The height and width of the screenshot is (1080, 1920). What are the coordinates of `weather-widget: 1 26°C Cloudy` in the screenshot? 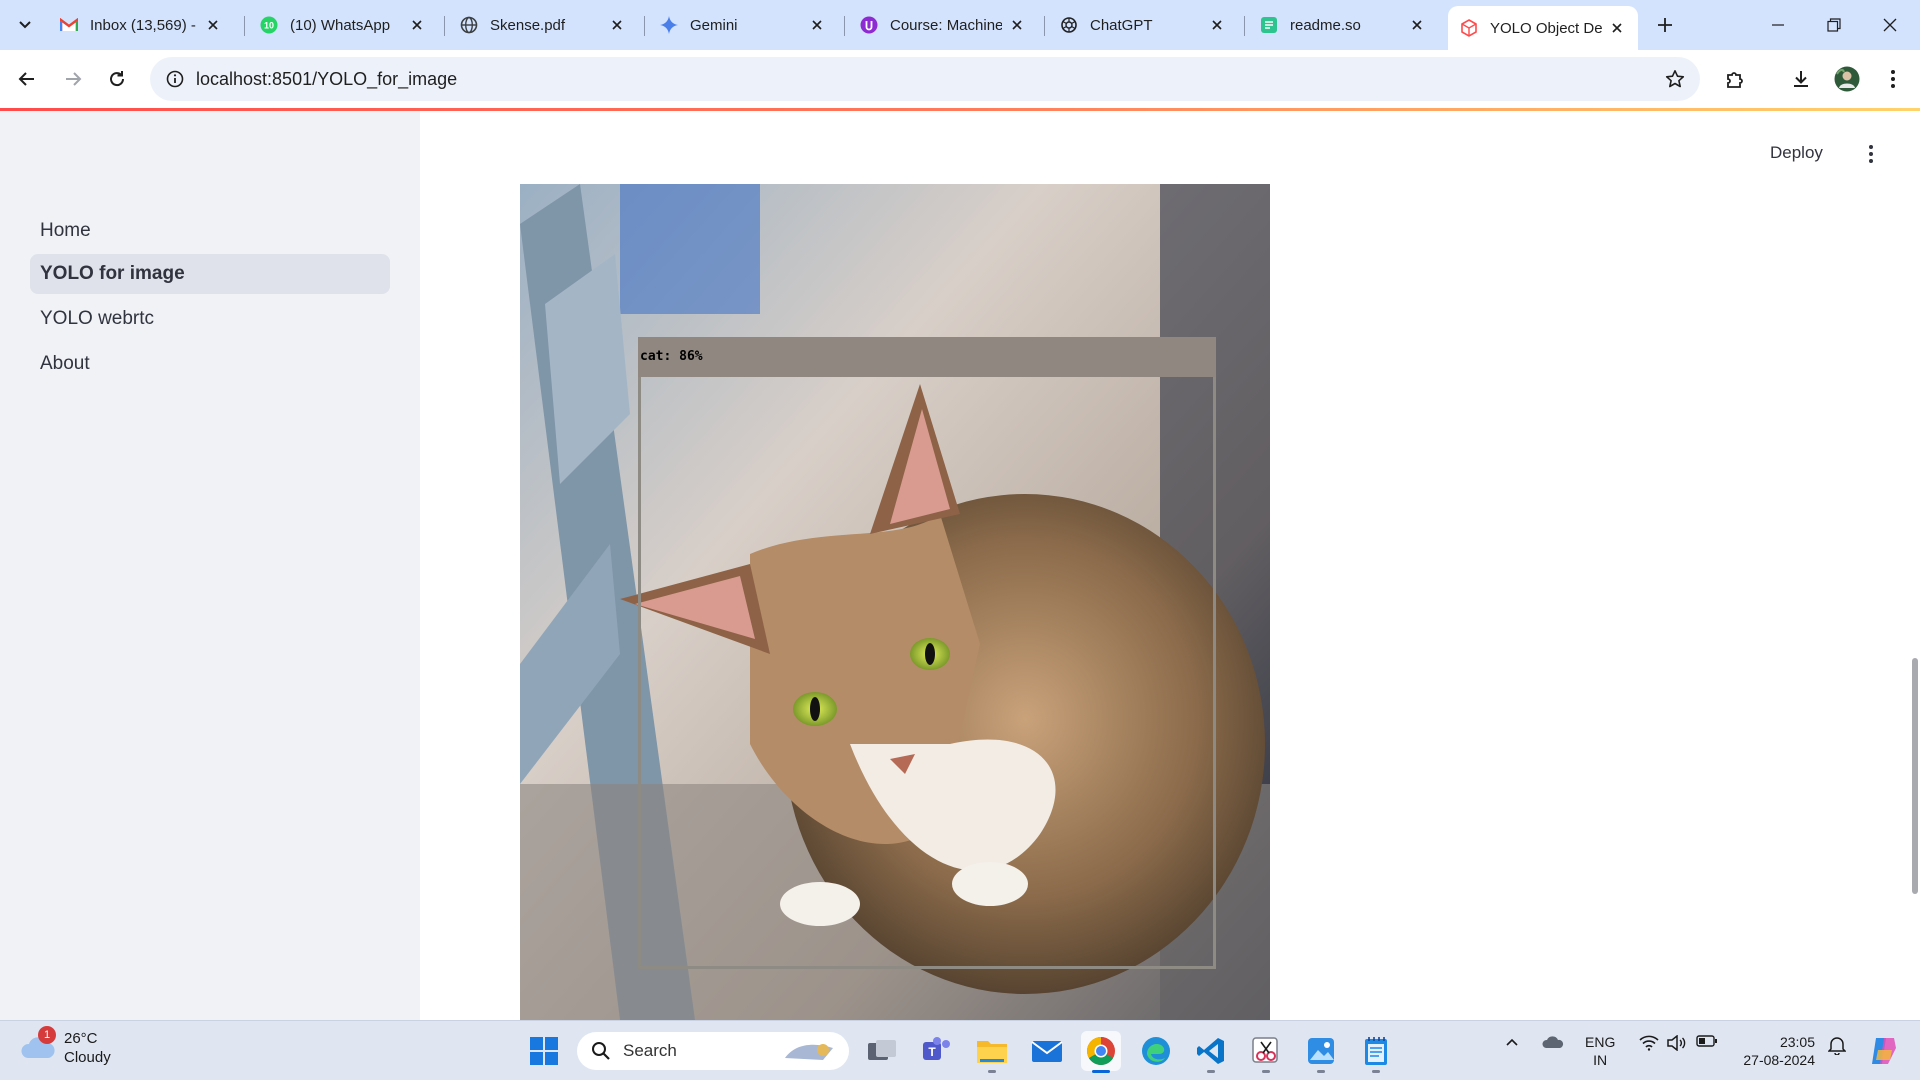 It's located at (65, 1046).